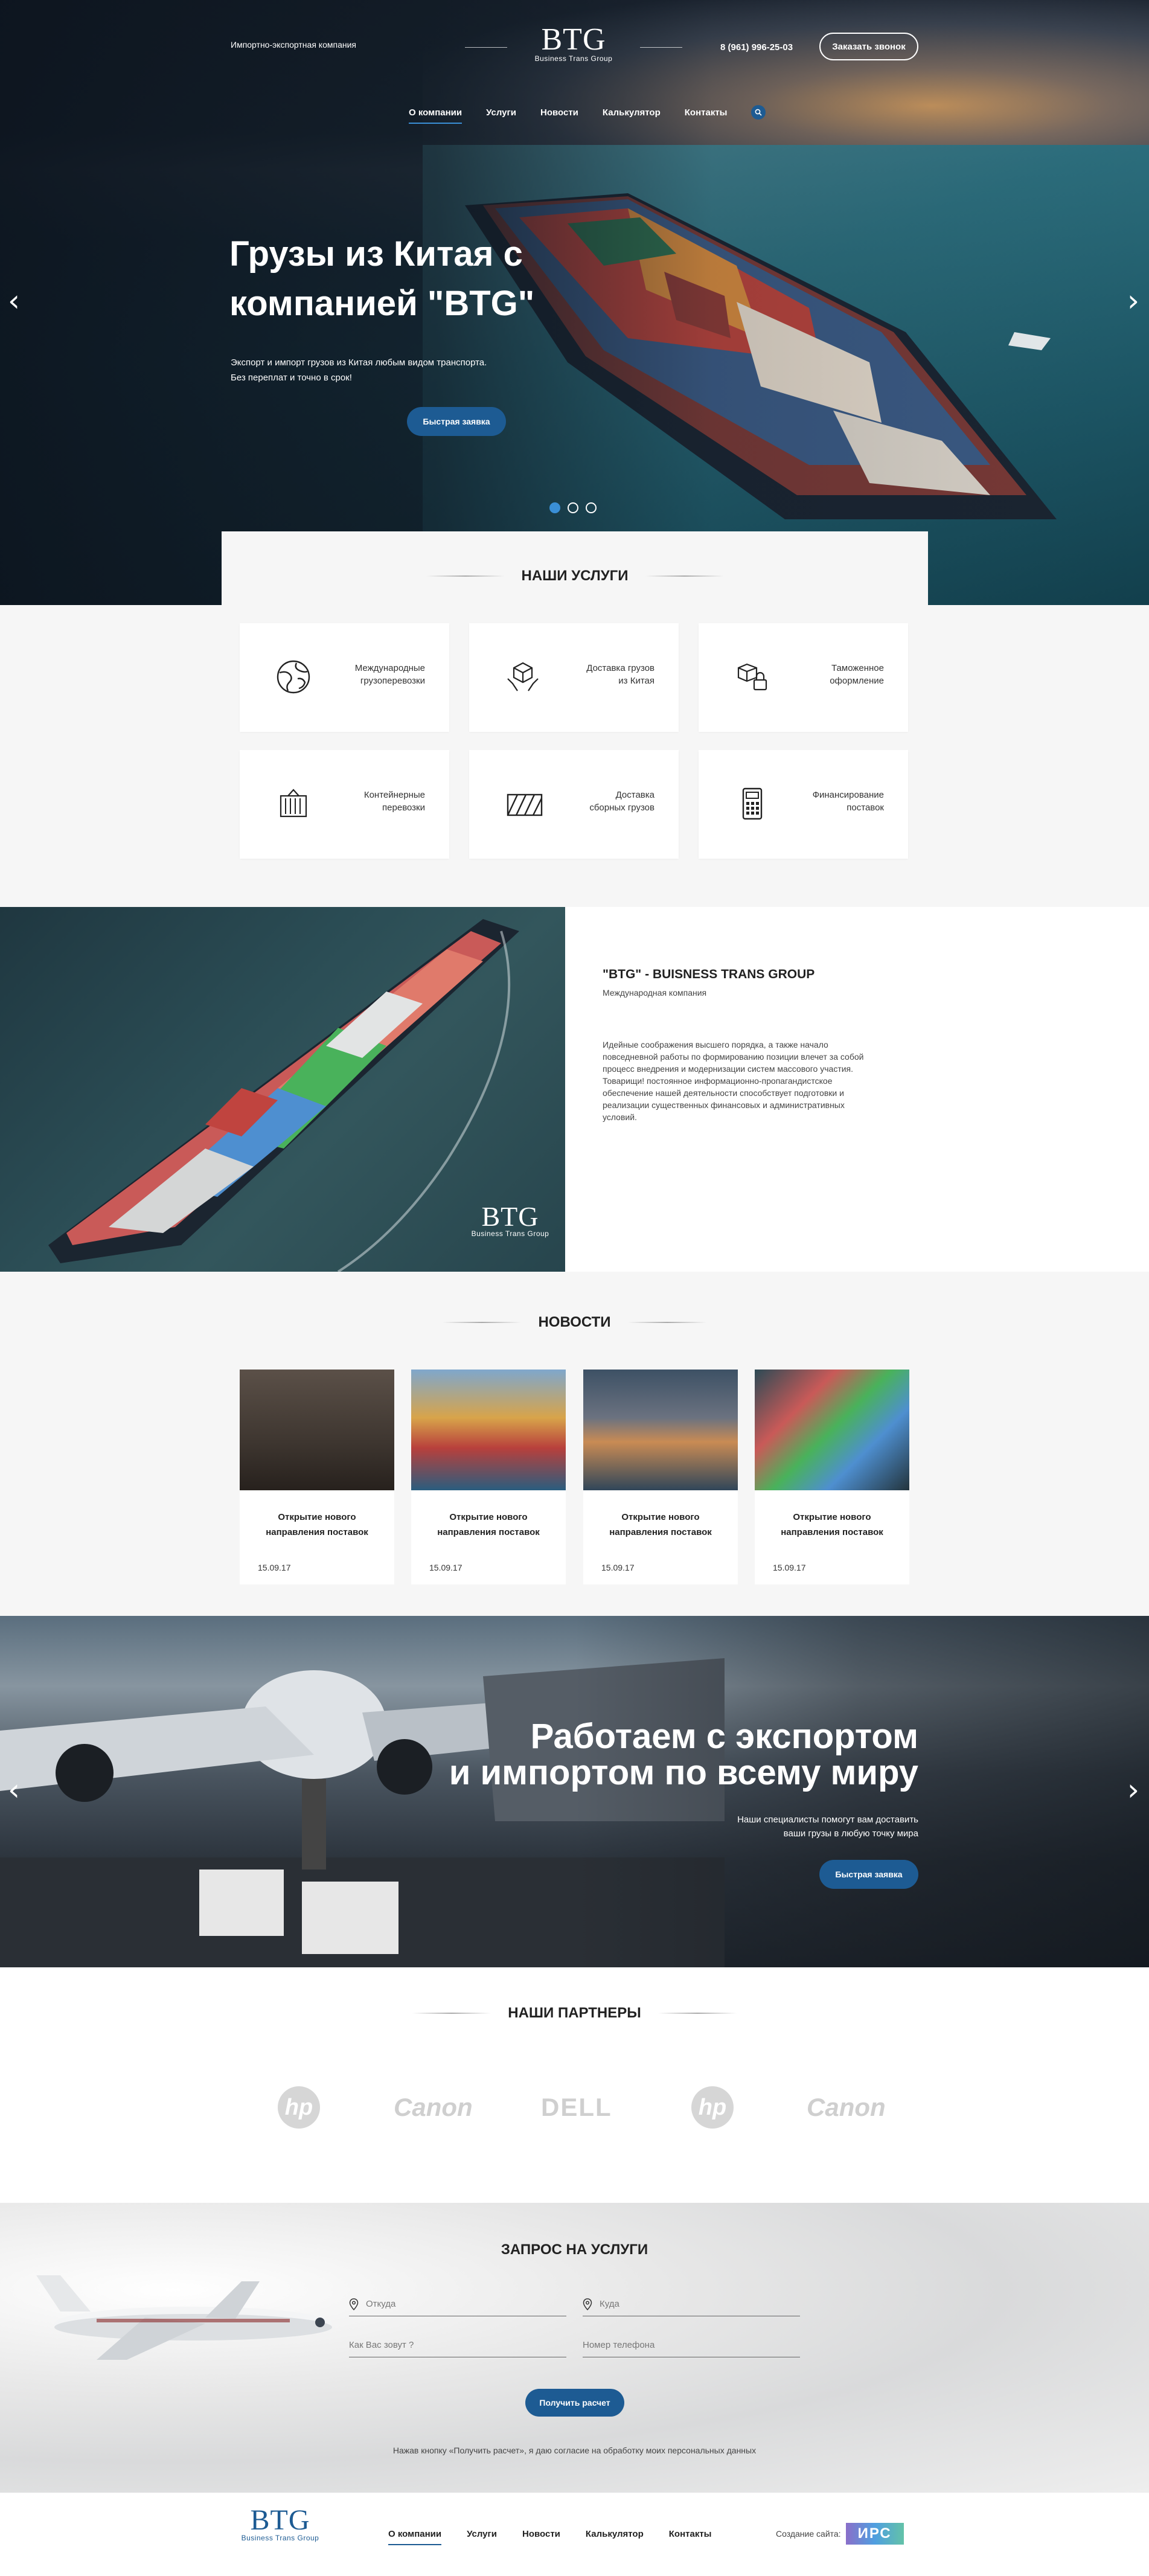 This screenshot has height=2576, width=1149. Describe the element at coordinates (655, 993) in the screenshot. I see `about-subtitle: Международная компания` at that location.